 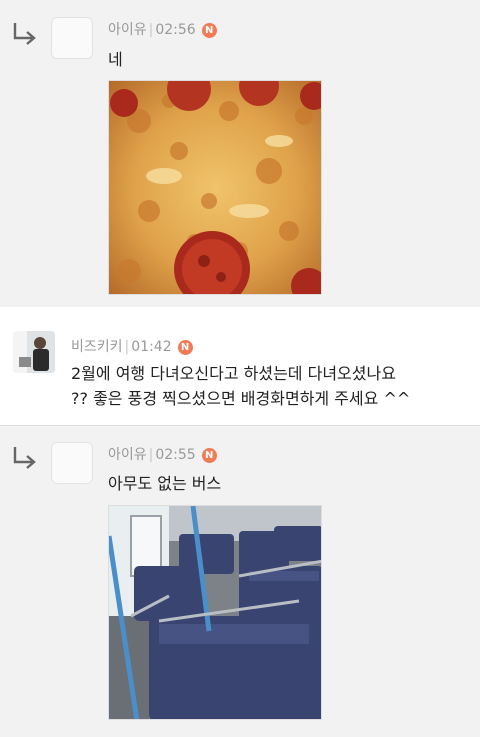 I want to click on comment-meta: 아이유 | 02:56 N, so click(x=162, y=29).